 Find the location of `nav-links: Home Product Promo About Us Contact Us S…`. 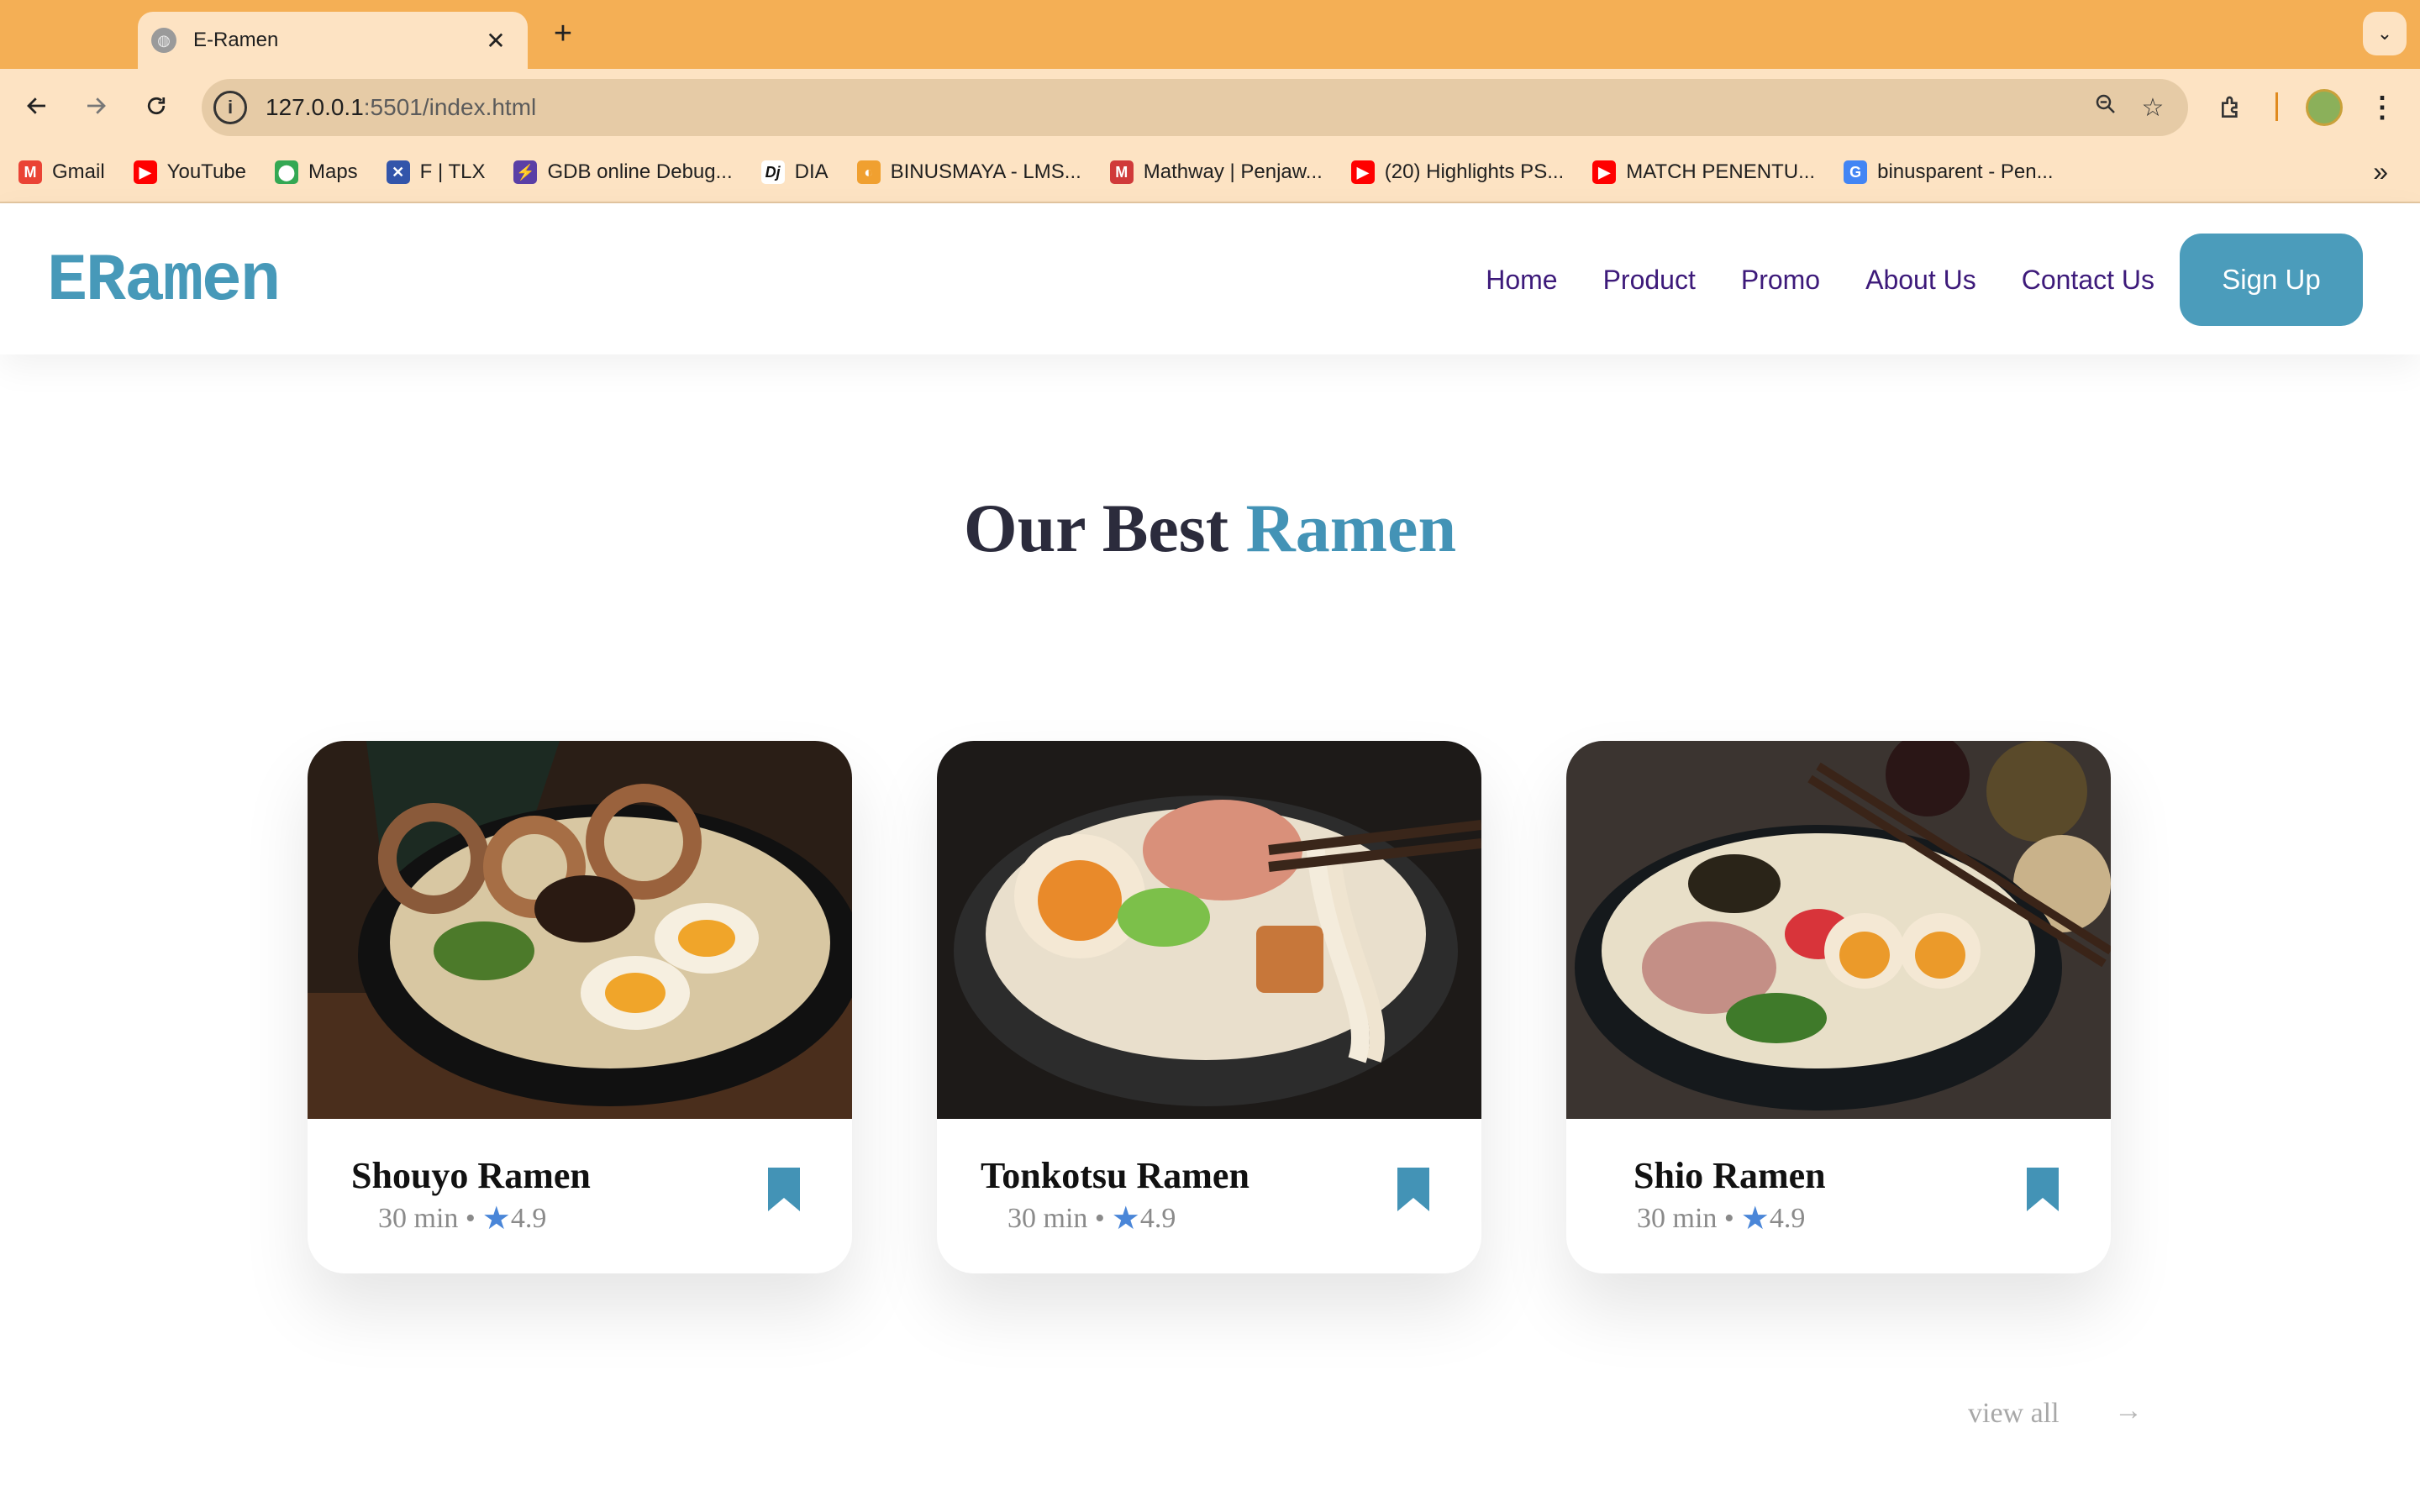

nav-links: Home Product Promo About Us Contact Us S… is located at coordinates (1902, 280).